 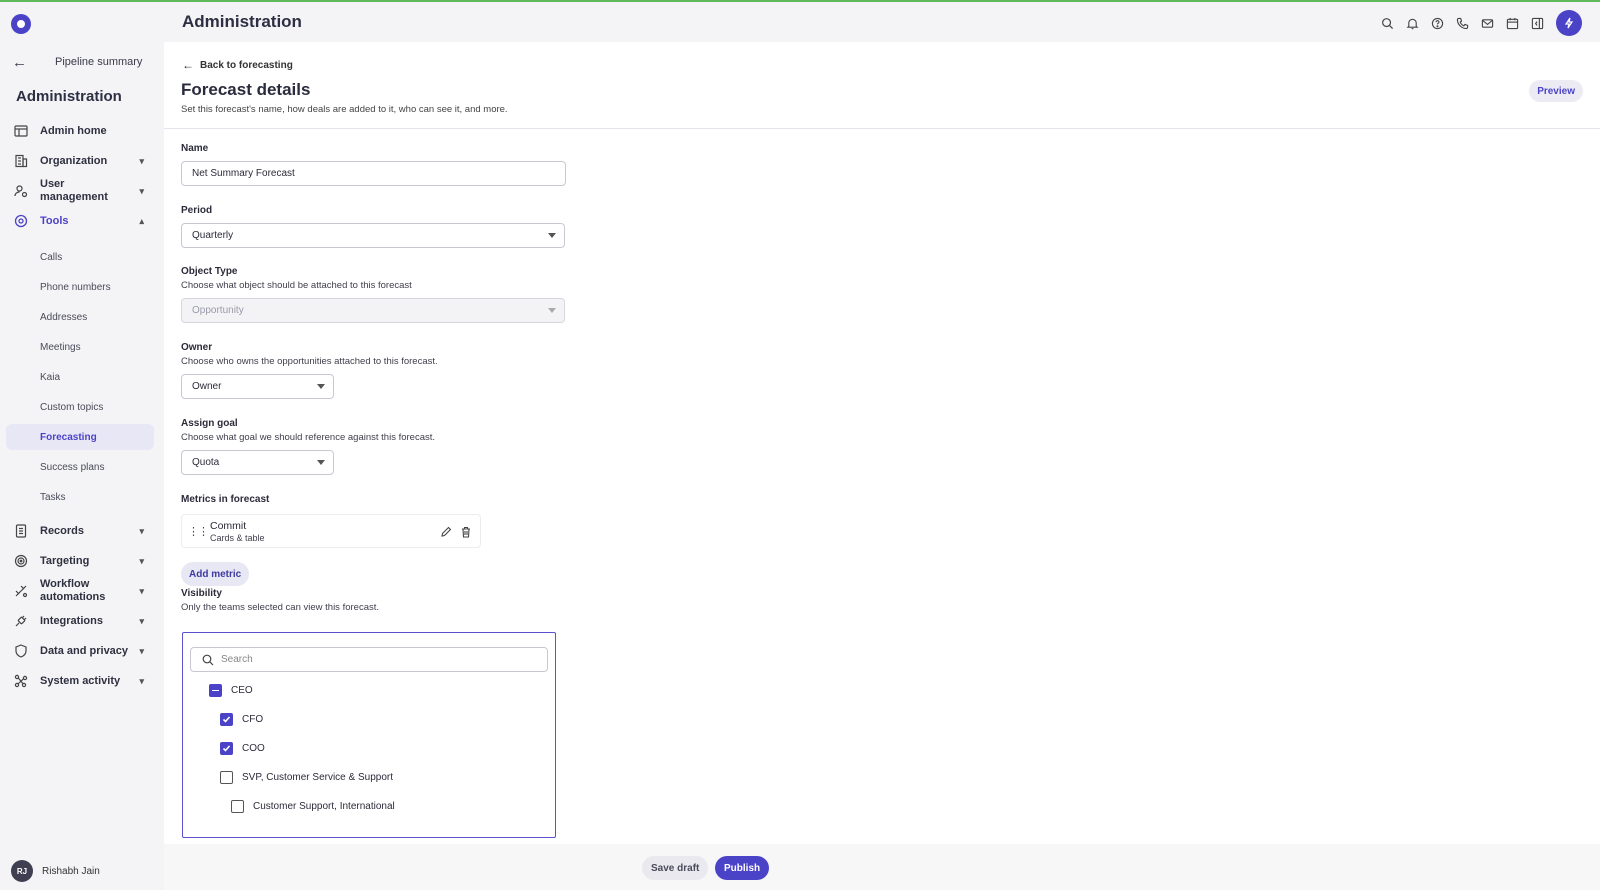 I want to click on sidebar-item-targeting: Targeting ▾, so click(x=80, y=561).